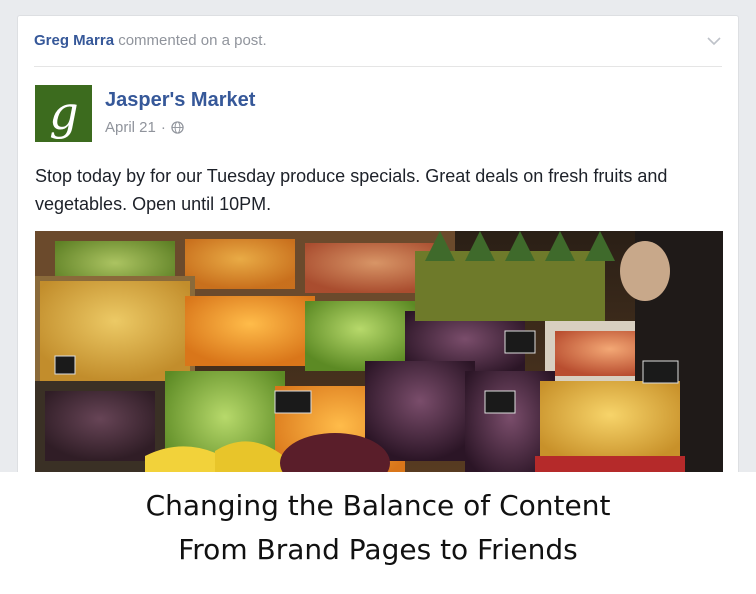  Describe the element at coordinates (180, 100) in the screenshot. I see `page-name-link: Jasper's Market` at that location.